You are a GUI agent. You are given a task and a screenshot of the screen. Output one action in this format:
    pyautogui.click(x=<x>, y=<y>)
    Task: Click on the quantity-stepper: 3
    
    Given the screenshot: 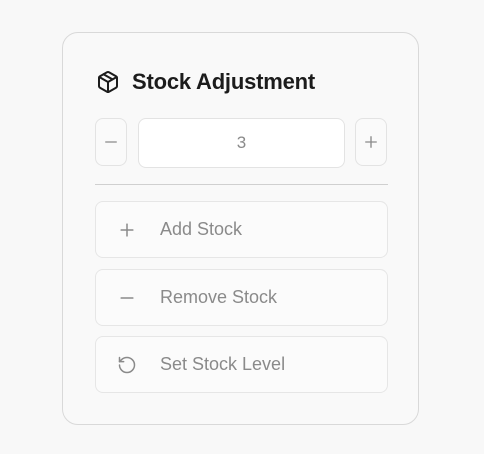 What is the action you would take?
    pyautogui.click(x=241, y=143)
    